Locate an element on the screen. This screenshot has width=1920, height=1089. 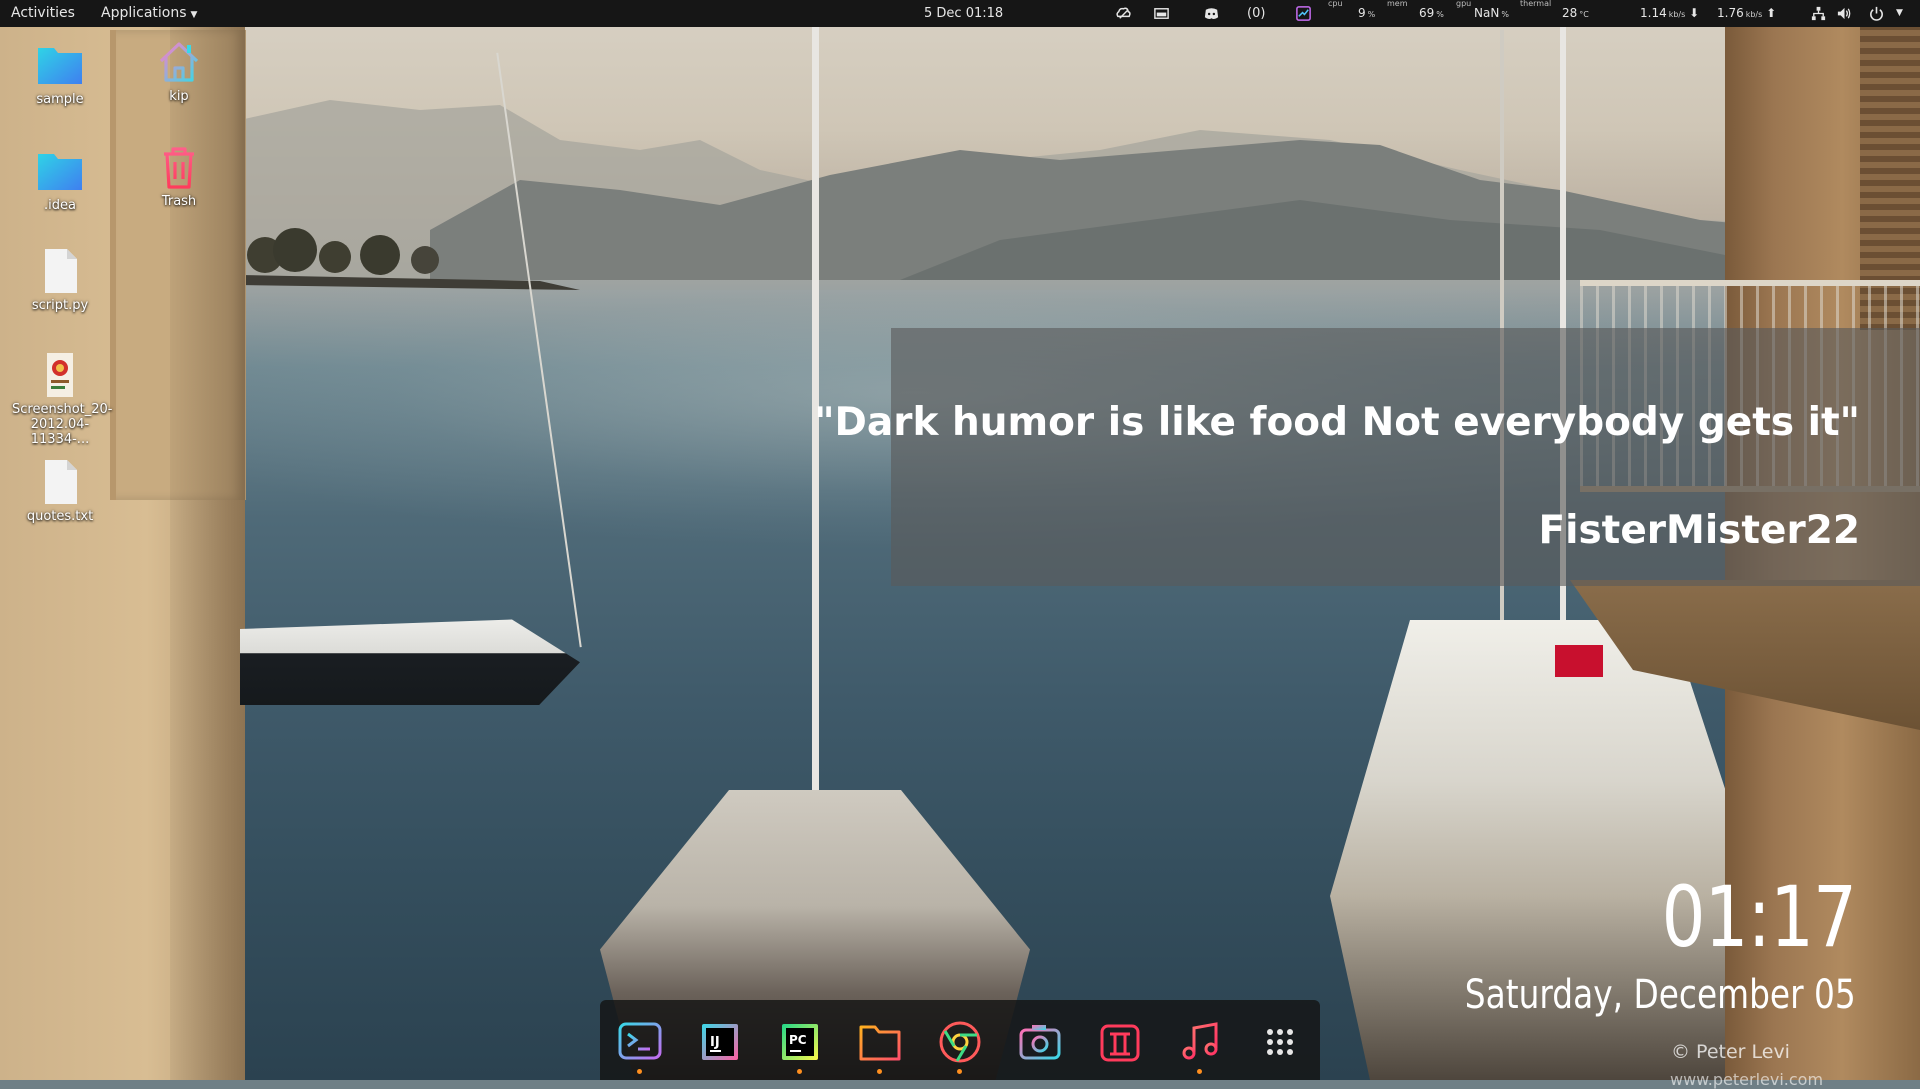
wallpaper-red-flag is located at coordinates (1579, 661).